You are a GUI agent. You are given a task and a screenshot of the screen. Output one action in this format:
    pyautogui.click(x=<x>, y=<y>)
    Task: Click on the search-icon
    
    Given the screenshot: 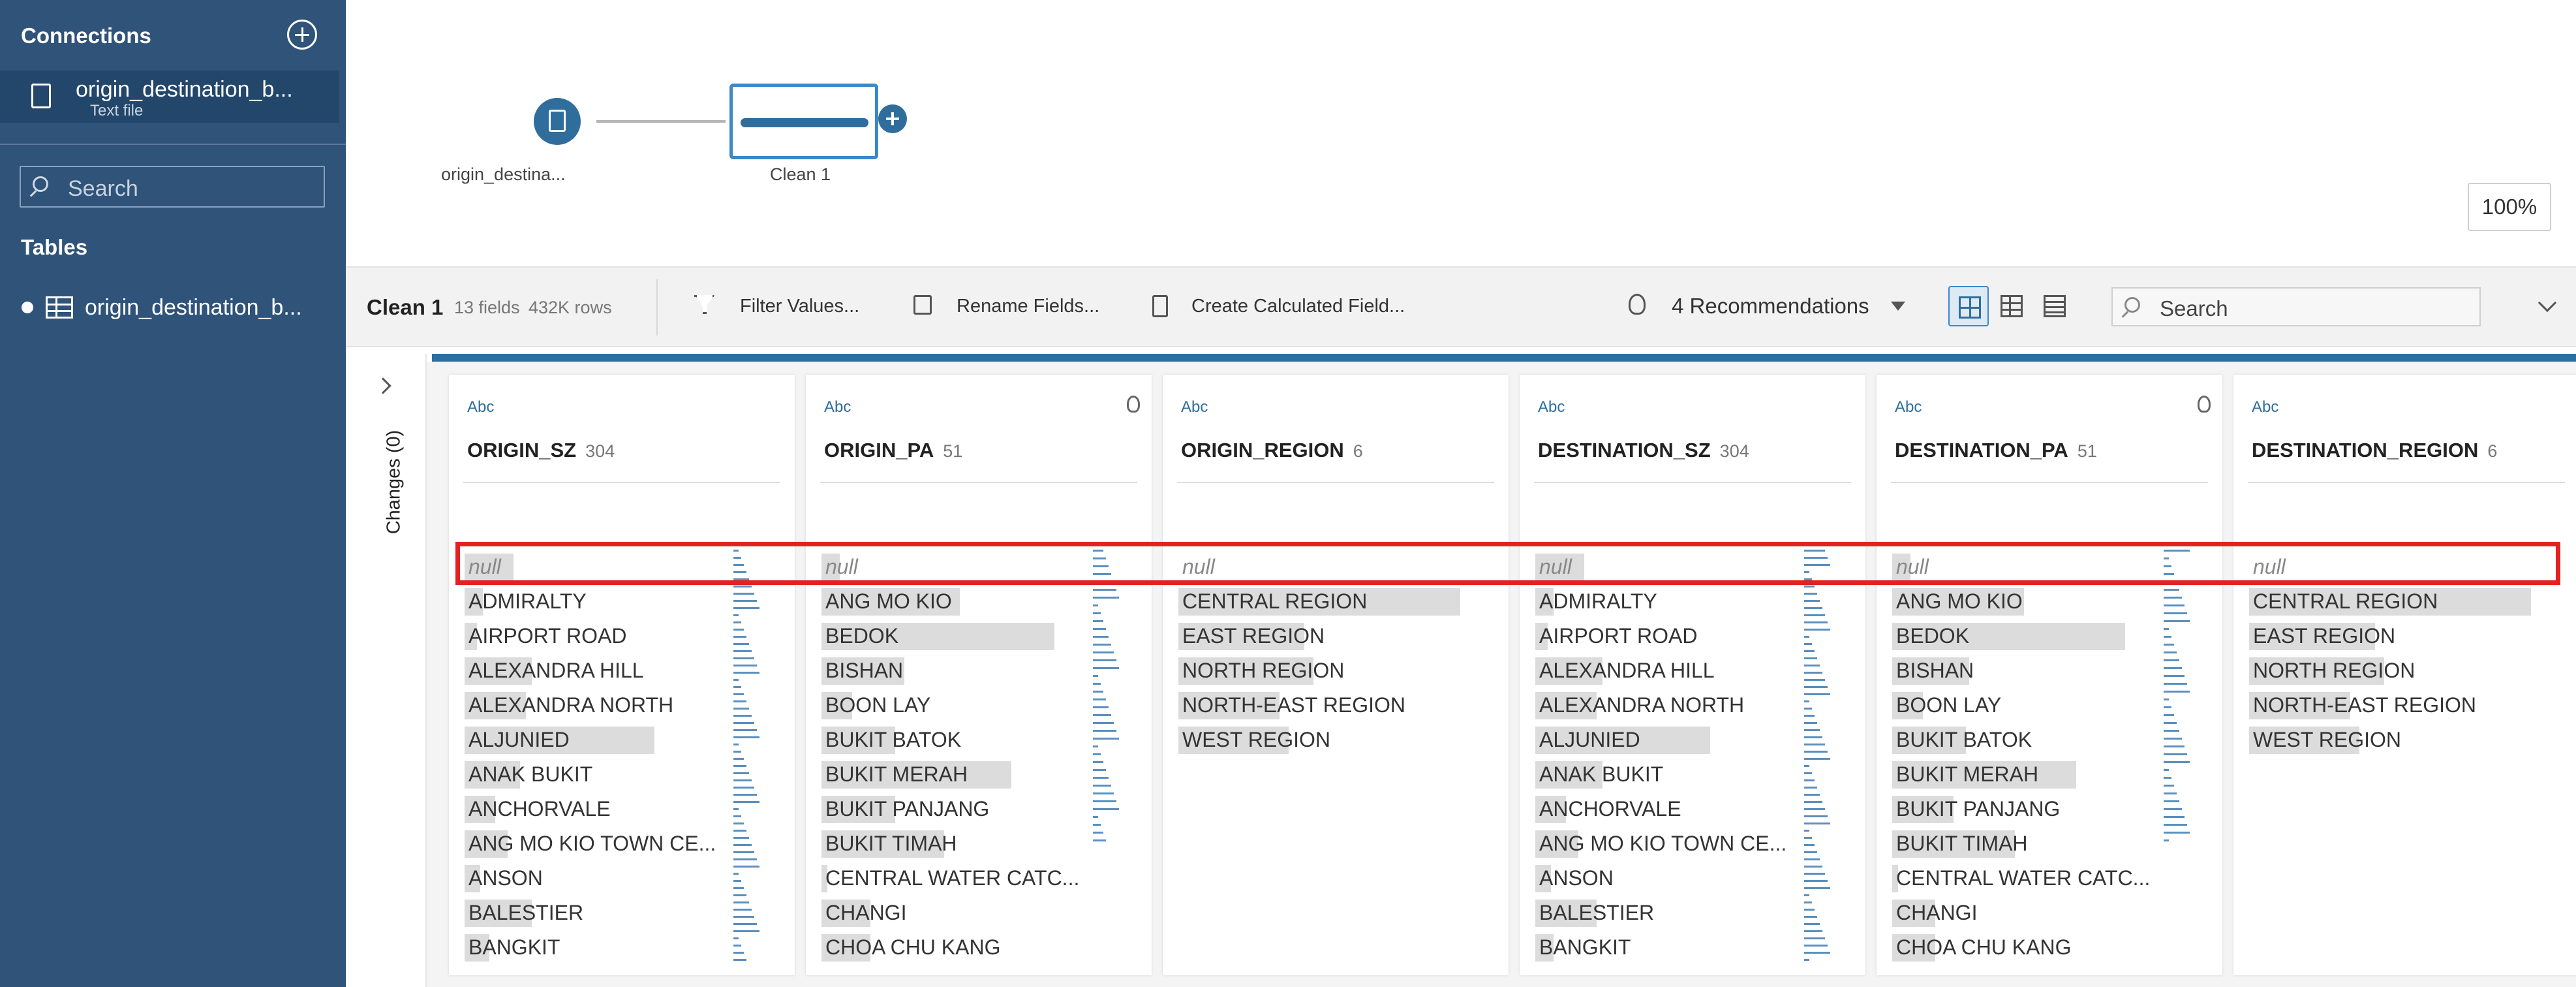 What is the action you would take?
    pyautogui.click(x=40, y=184)
    